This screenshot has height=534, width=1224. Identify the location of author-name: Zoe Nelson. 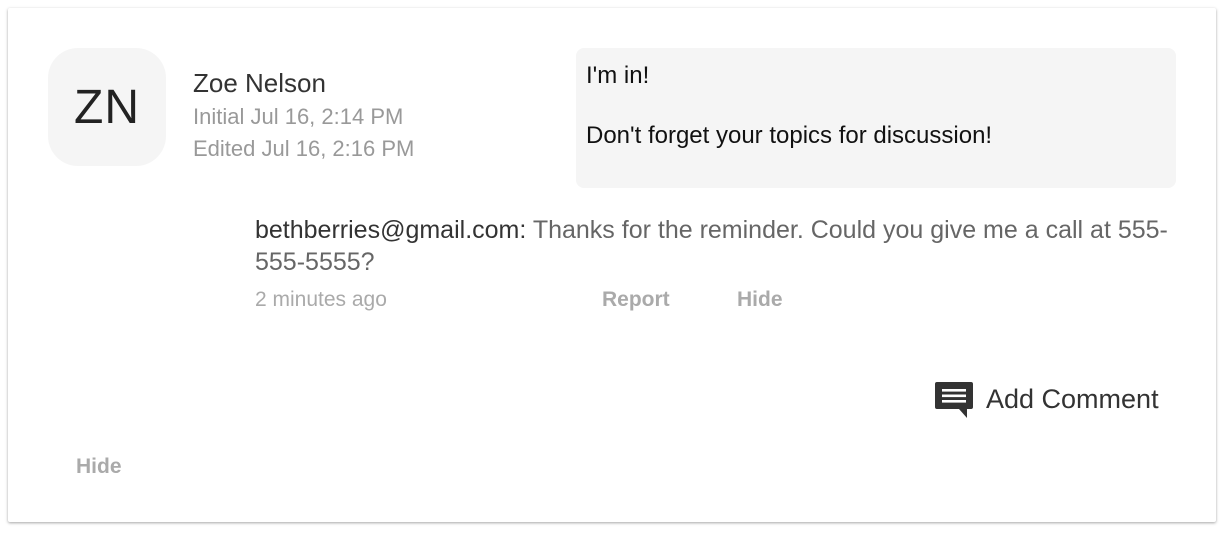
(259, 83).